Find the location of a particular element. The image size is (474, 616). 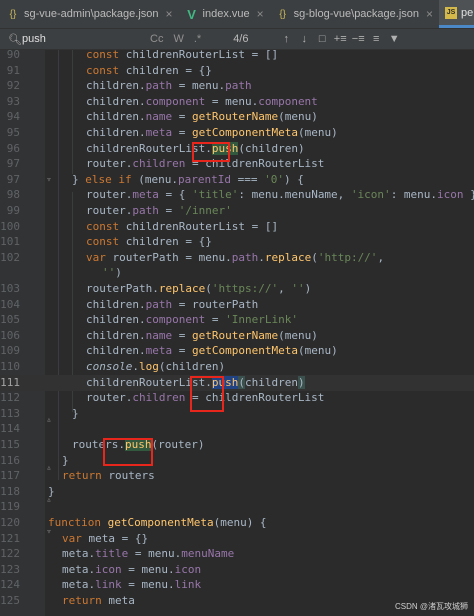

code-line: 111 childrenRouterList.push(children) is located at coordinates (237, 382).